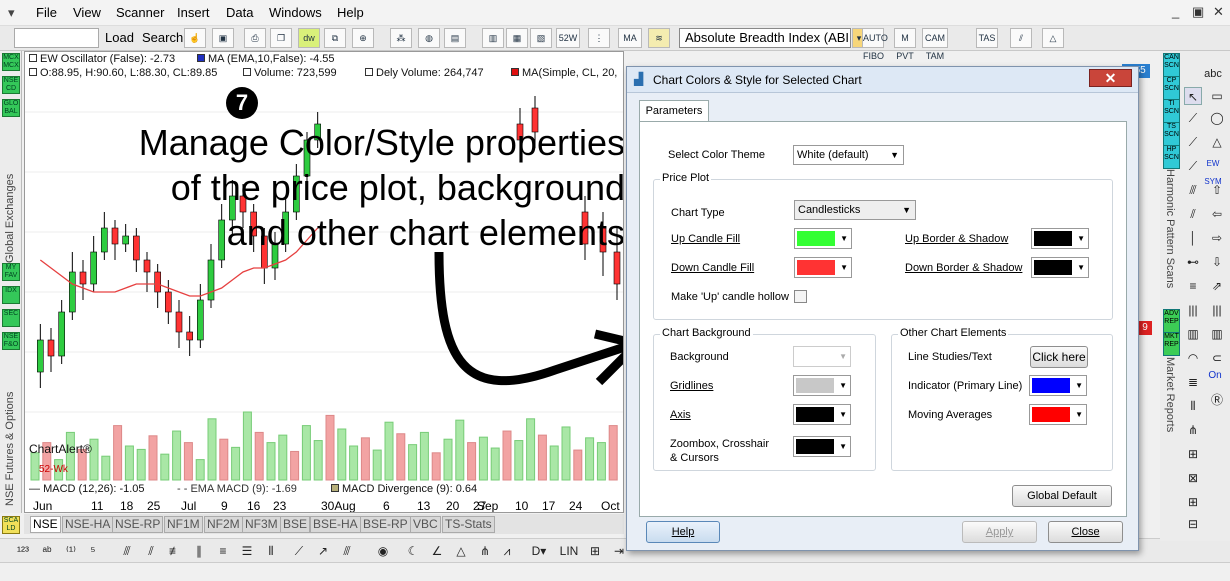 The image size is (1230, 581). What do you see at coordinates (1175, 11) in the screenshot?
I see `minimize-icon: _` at bounding box center [1175, 11].